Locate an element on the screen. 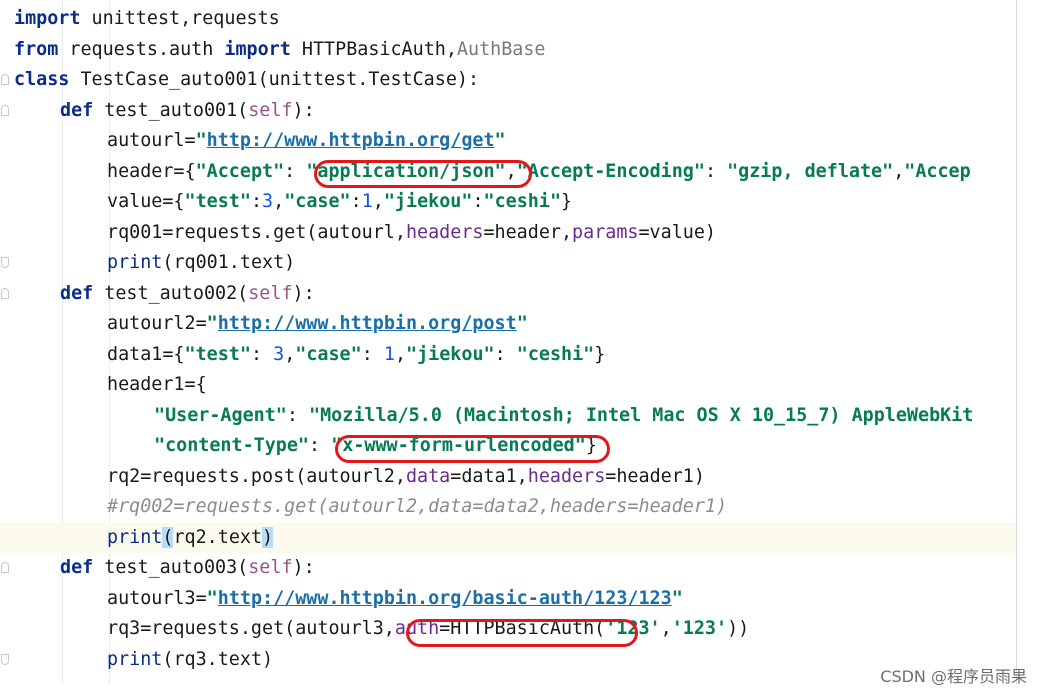  code-token: ) is located at coordinates (268, 537).